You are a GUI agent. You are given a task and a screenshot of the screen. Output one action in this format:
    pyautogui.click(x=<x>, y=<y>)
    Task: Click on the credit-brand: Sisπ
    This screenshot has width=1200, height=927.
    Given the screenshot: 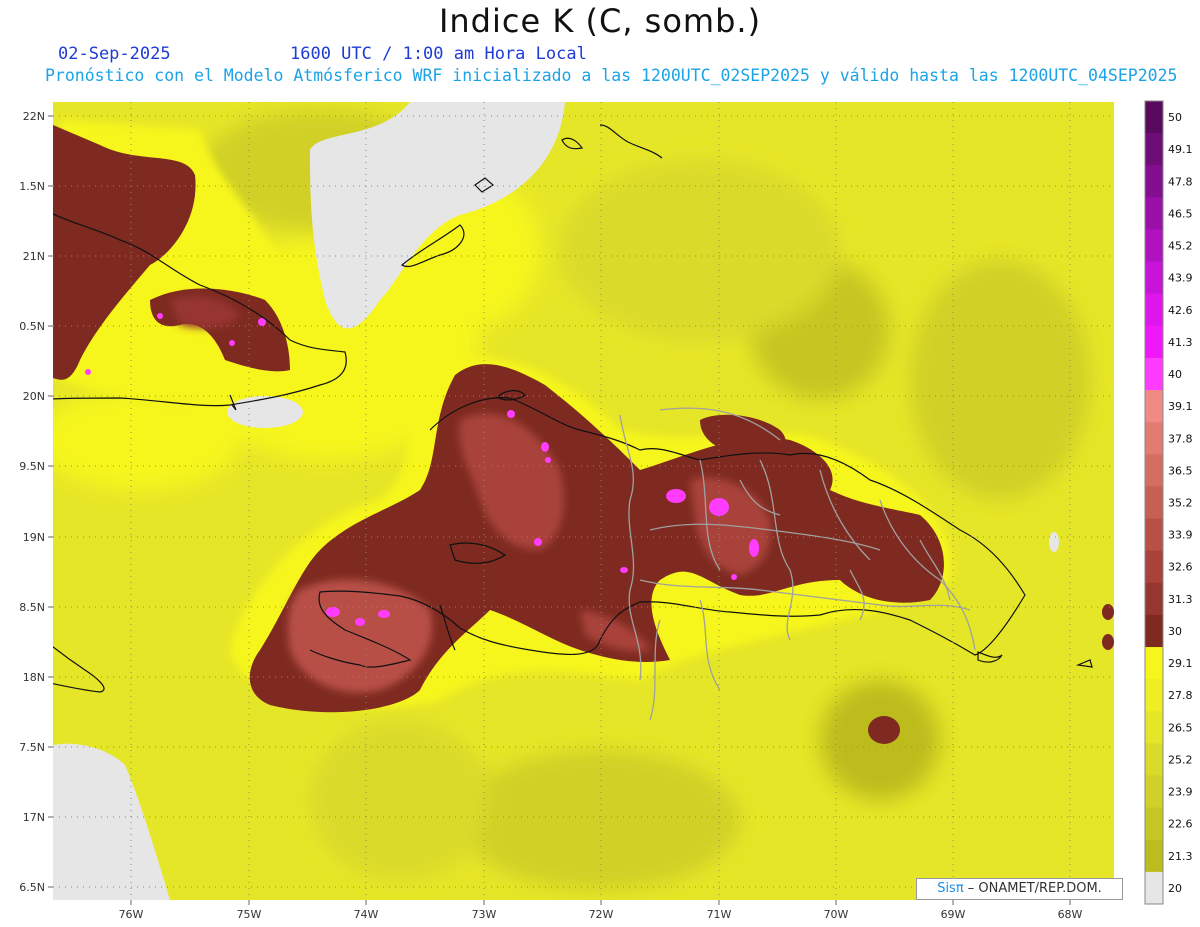 What is the action you would take?
    pyautogui.click(x=950, y=888)
    